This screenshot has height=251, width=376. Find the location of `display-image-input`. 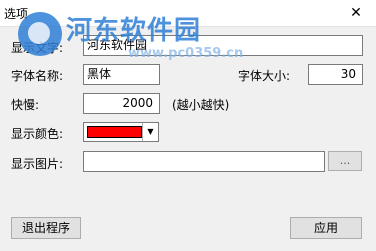

display-image-input is located at coordinates (204, 161).